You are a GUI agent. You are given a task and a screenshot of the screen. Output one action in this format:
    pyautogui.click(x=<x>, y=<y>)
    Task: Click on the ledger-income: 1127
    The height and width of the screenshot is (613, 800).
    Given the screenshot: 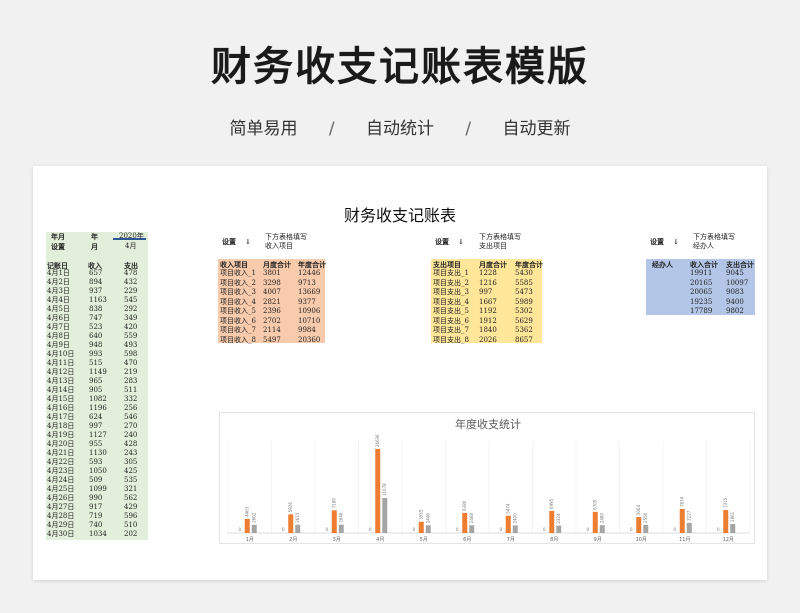 What is the action you would take?
    pyautogui.click(x=98, y=435)
    